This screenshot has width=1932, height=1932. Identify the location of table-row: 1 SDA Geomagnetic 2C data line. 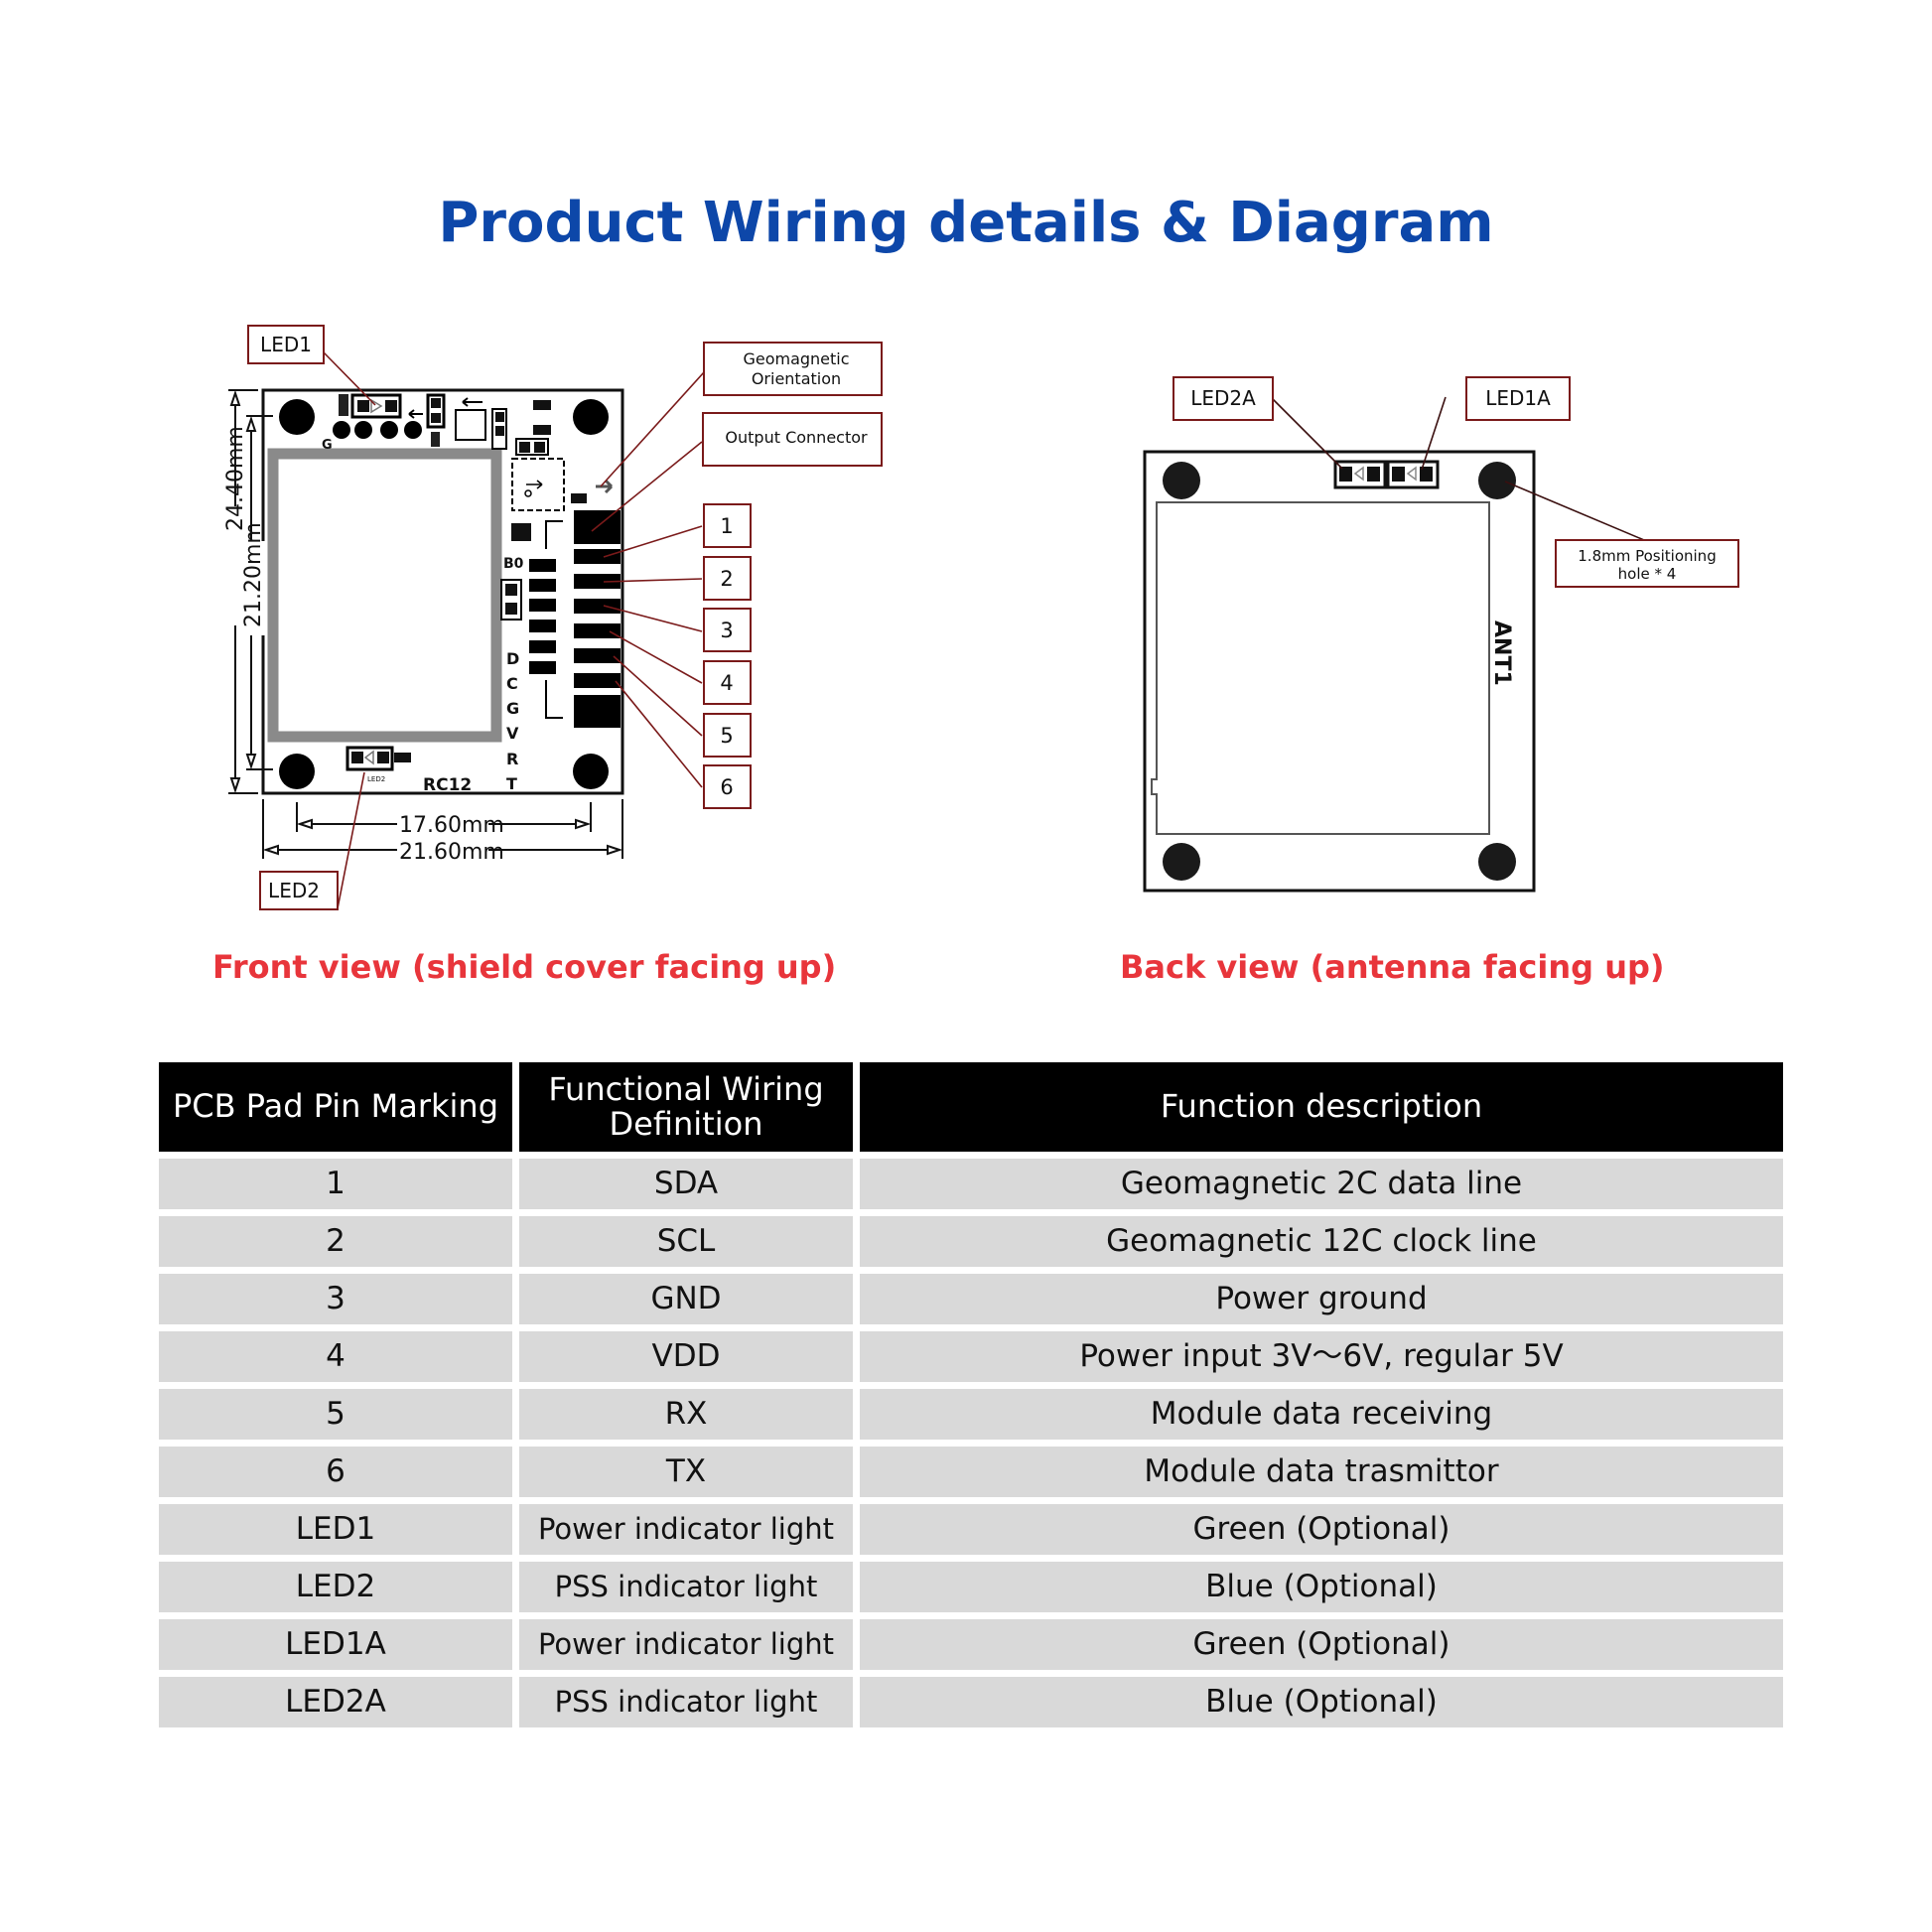
(971, 1184).